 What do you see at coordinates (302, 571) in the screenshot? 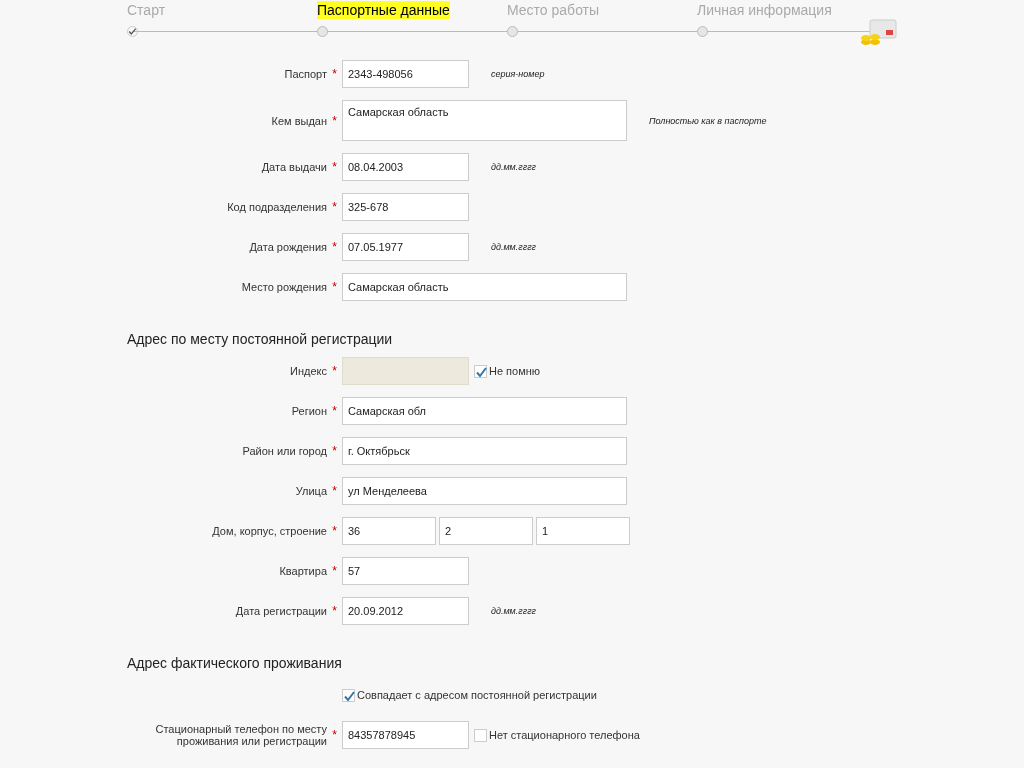
I see `field-label: Квартира` at bounding box center [302, 571].